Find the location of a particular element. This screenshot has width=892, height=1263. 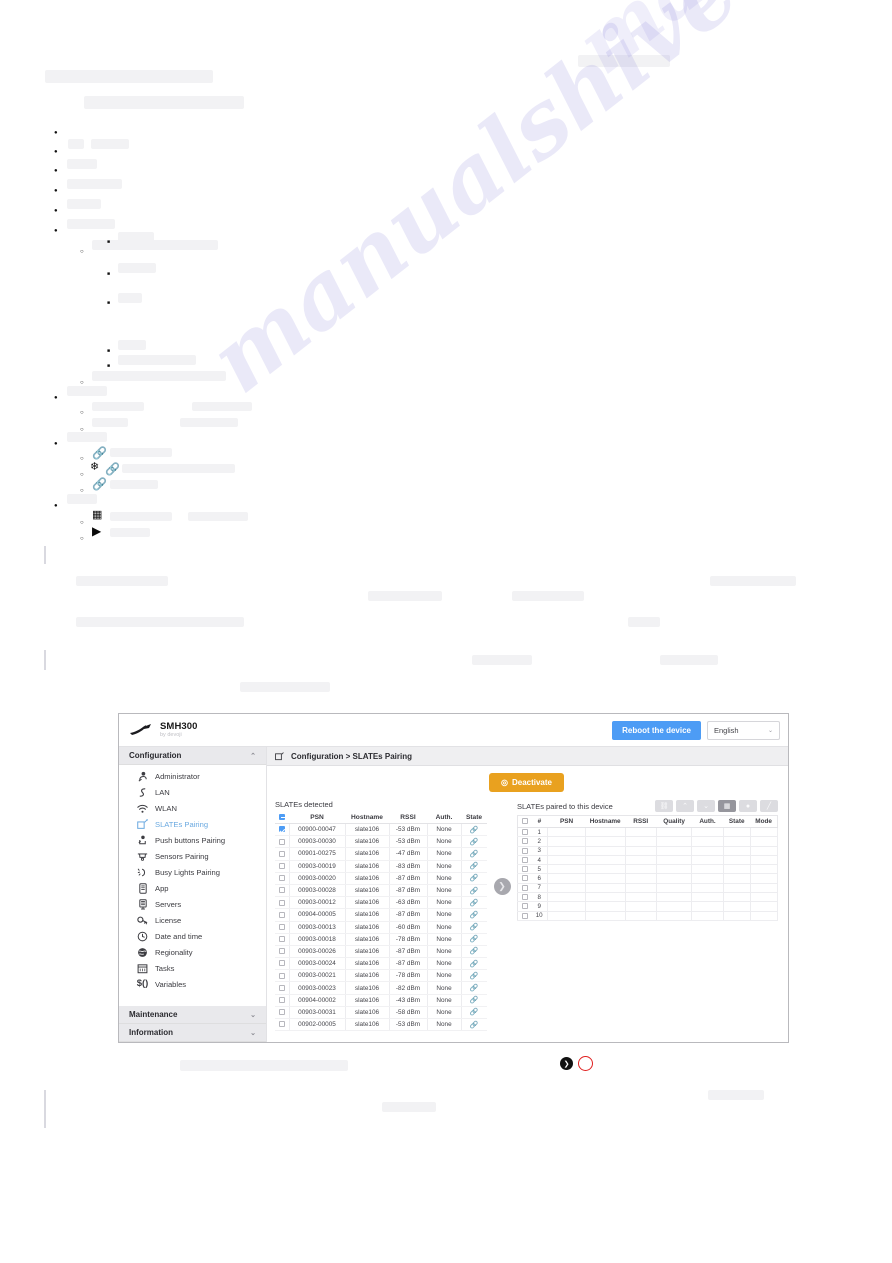

table-row: 10 is located at coordinates (648, 915).